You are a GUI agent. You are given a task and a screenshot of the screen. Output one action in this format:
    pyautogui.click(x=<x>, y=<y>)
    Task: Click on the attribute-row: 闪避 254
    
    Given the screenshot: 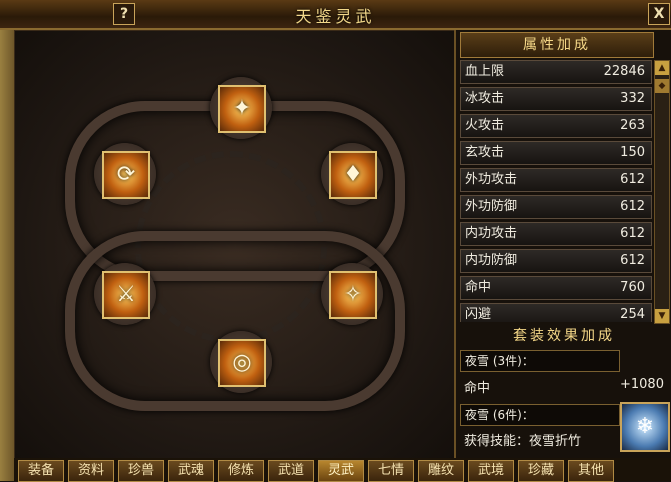 What is the action you would take?
    pyautogui.click(x=556, y=312)
    